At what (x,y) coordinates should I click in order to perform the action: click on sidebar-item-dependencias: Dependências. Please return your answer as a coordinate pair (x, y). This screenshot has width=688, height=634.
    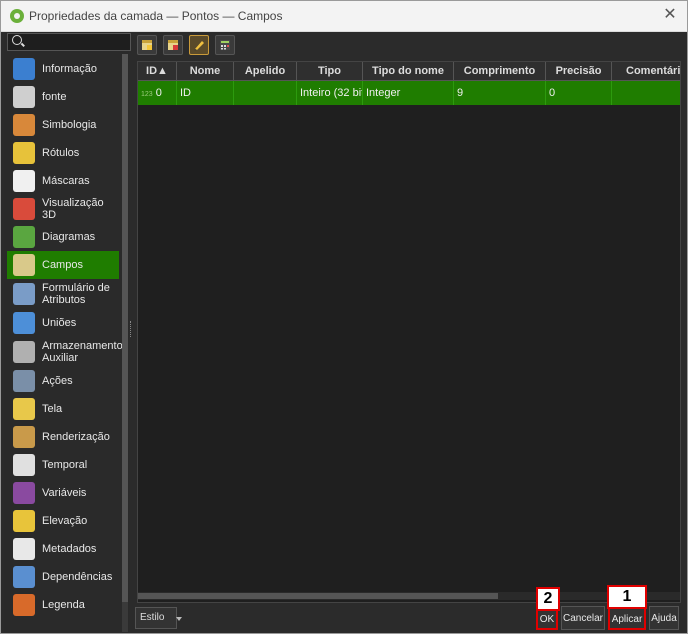
    Looking at the image, I should click on (63, 577).